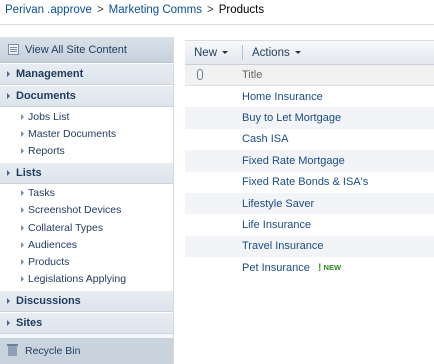  Describe the element at coordinates (217, 24) in the screenshot. I see `breadcrumb-divider` at that location.